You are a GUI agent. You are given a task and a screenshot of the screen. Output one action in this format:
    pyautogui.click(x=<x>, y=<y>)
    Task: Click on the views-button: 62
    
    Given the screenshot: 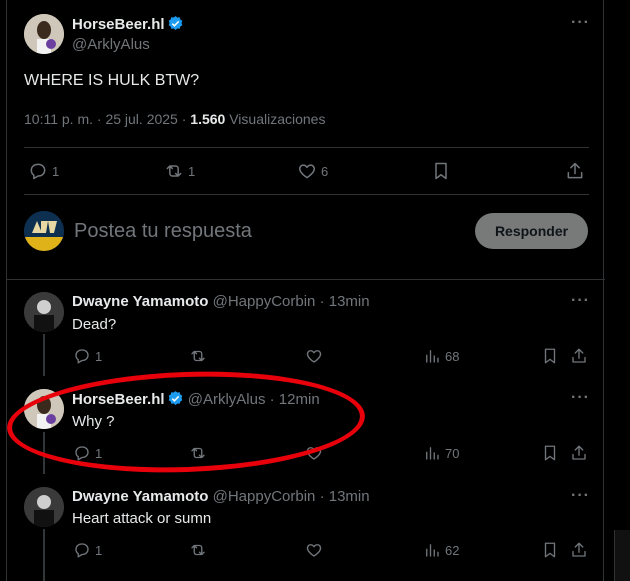 What is the action you would take?
    pyautogui.click(x=441, y=550)
    